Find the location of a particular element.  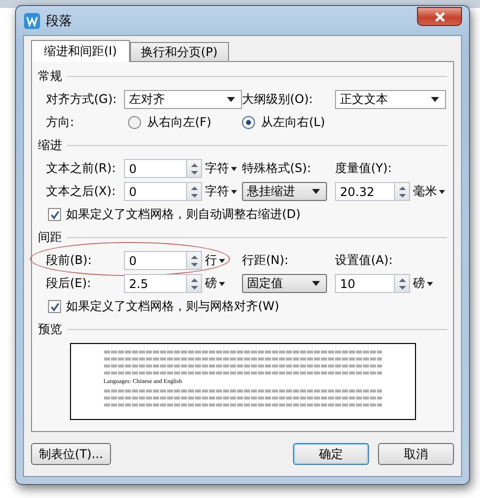

dropdown: 固定值 is located at coordinates (284, 283).